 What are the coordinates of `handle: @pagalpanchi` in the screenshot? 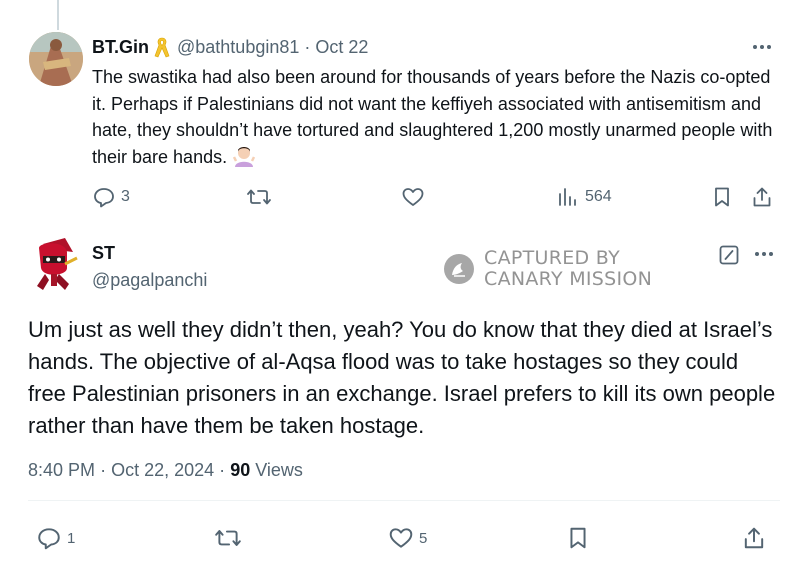 It's located at (149, 280).